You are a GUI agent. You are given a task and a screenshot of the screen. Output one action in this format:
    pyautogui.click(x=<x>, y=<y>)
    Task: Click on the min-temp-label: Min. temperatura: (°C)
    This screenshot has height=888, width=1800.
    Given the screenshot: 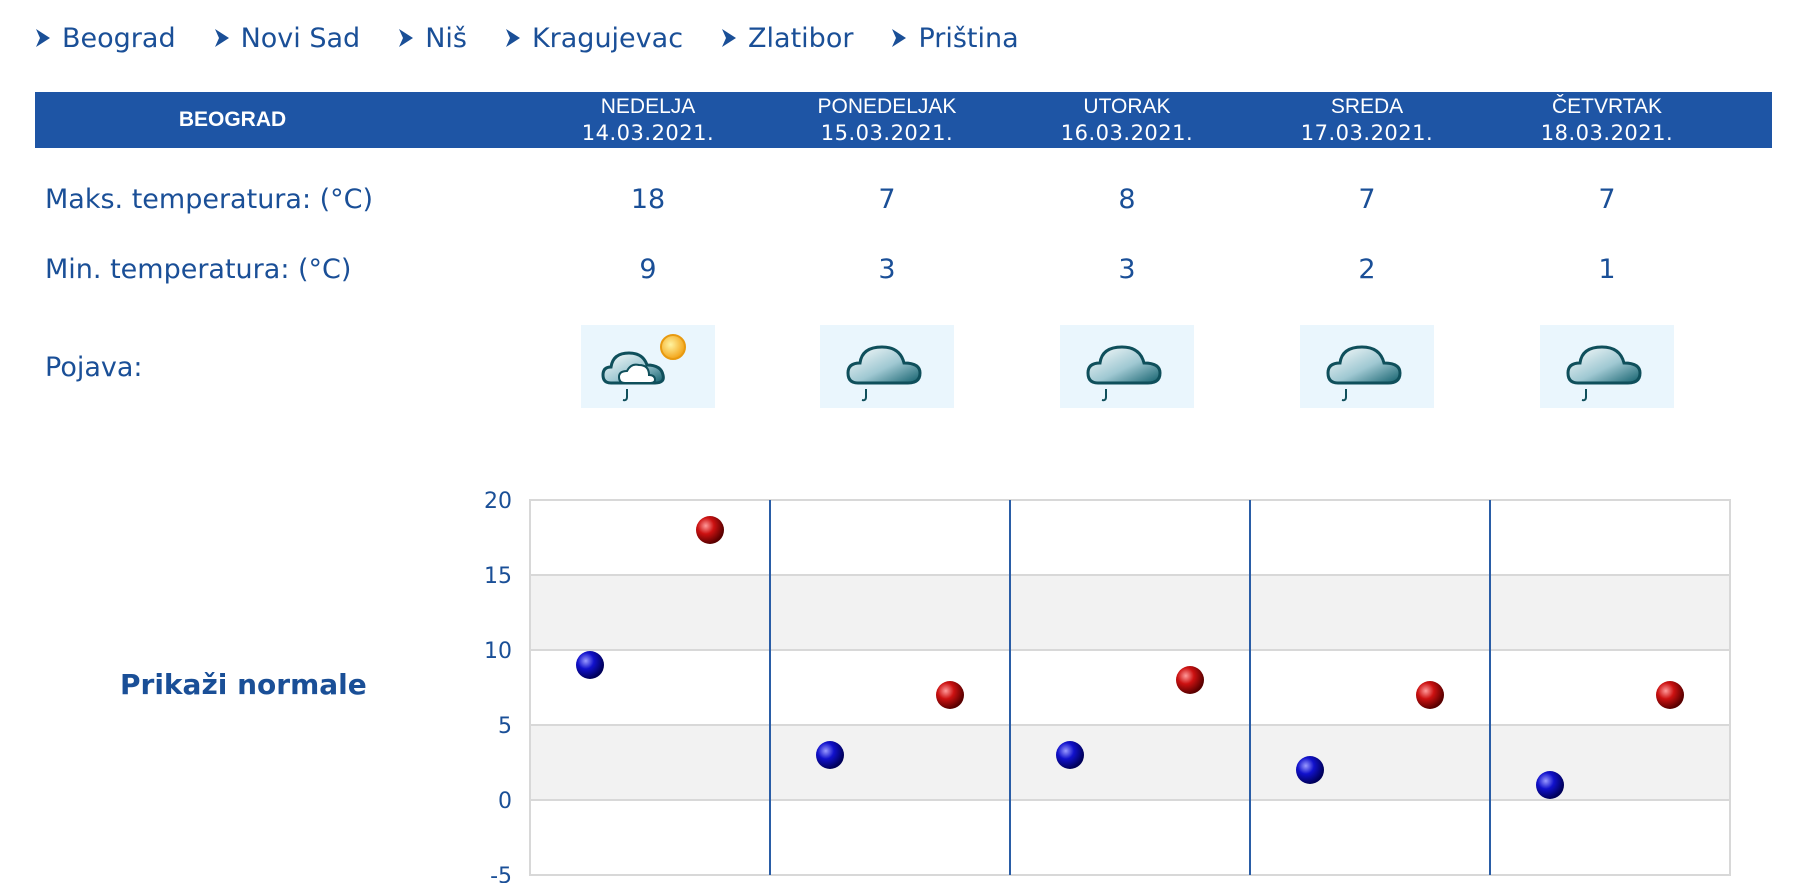 What is the action you would take?
    pyautogui.click(x=198, y=269)
    